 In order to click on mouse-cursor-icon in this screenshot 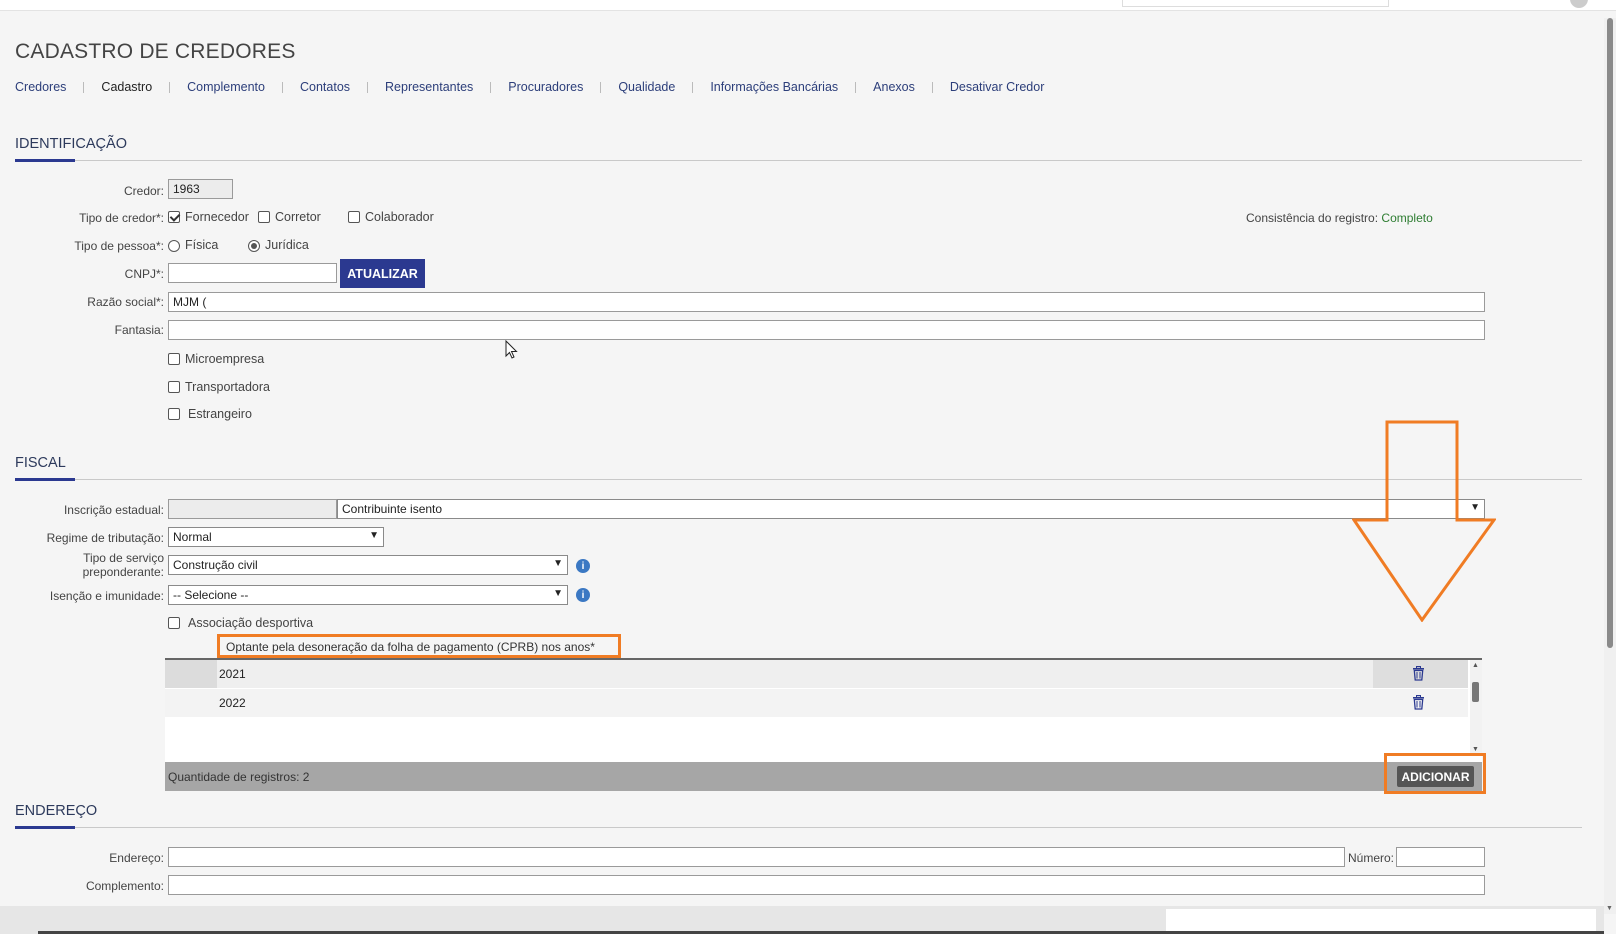, I will do `click(511, 349)`.